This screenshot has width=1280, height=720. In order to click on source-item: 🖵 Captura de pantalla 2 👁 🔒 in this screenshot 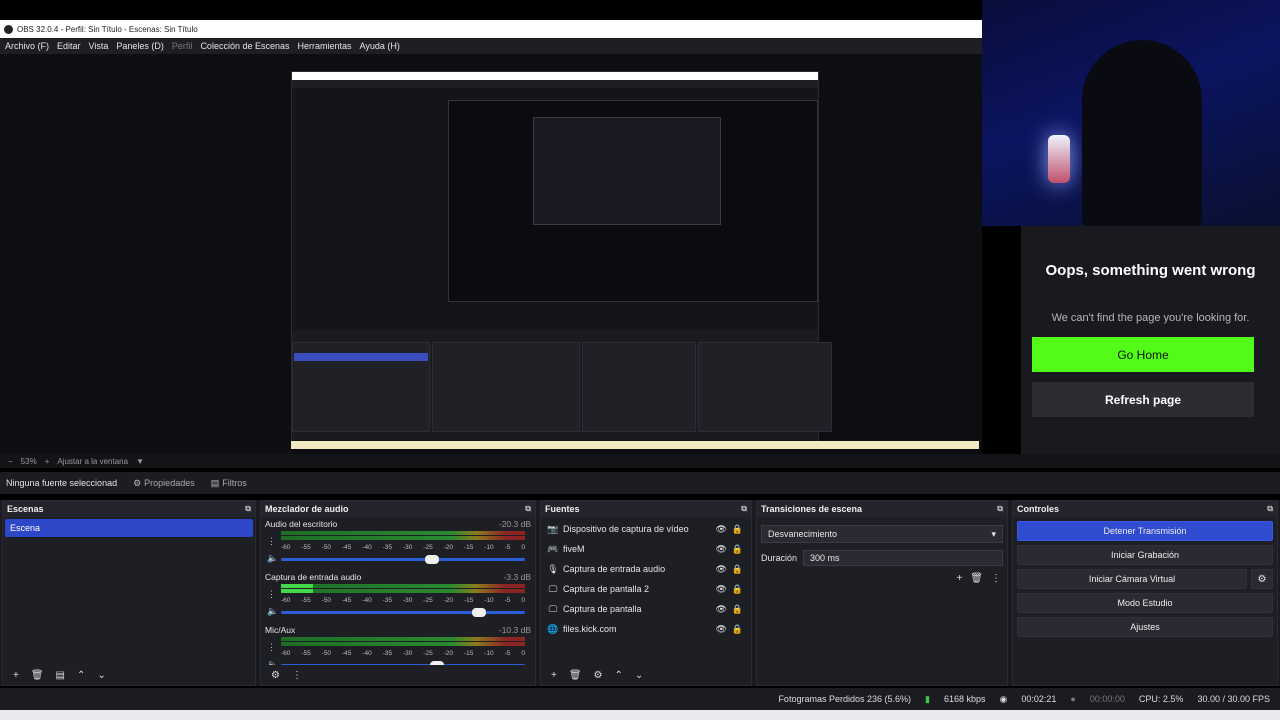, I will do `click(646, 589)`.